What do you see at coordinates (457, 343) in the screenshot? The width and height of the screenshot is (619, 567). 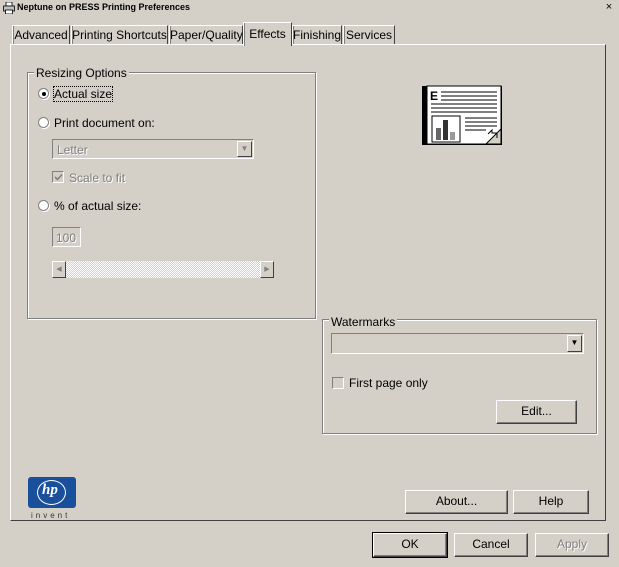 I see `watermark-select: ▼` at bounding box center [457, 343].